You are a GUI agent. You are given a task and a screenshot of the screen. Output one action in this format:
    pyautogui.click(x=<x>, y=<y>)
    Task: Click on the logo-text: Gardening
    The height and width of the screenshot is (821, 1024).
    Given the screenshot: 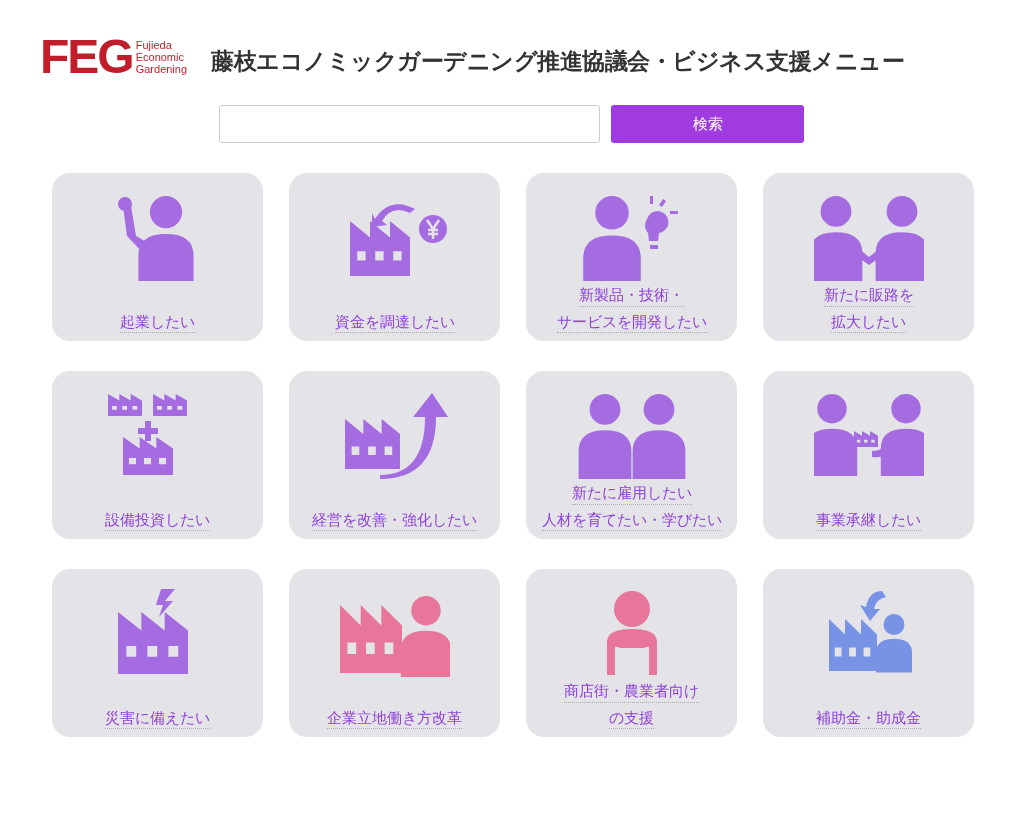 What is the action you would take?
    pyautogui.click(x=161, y=69)
    